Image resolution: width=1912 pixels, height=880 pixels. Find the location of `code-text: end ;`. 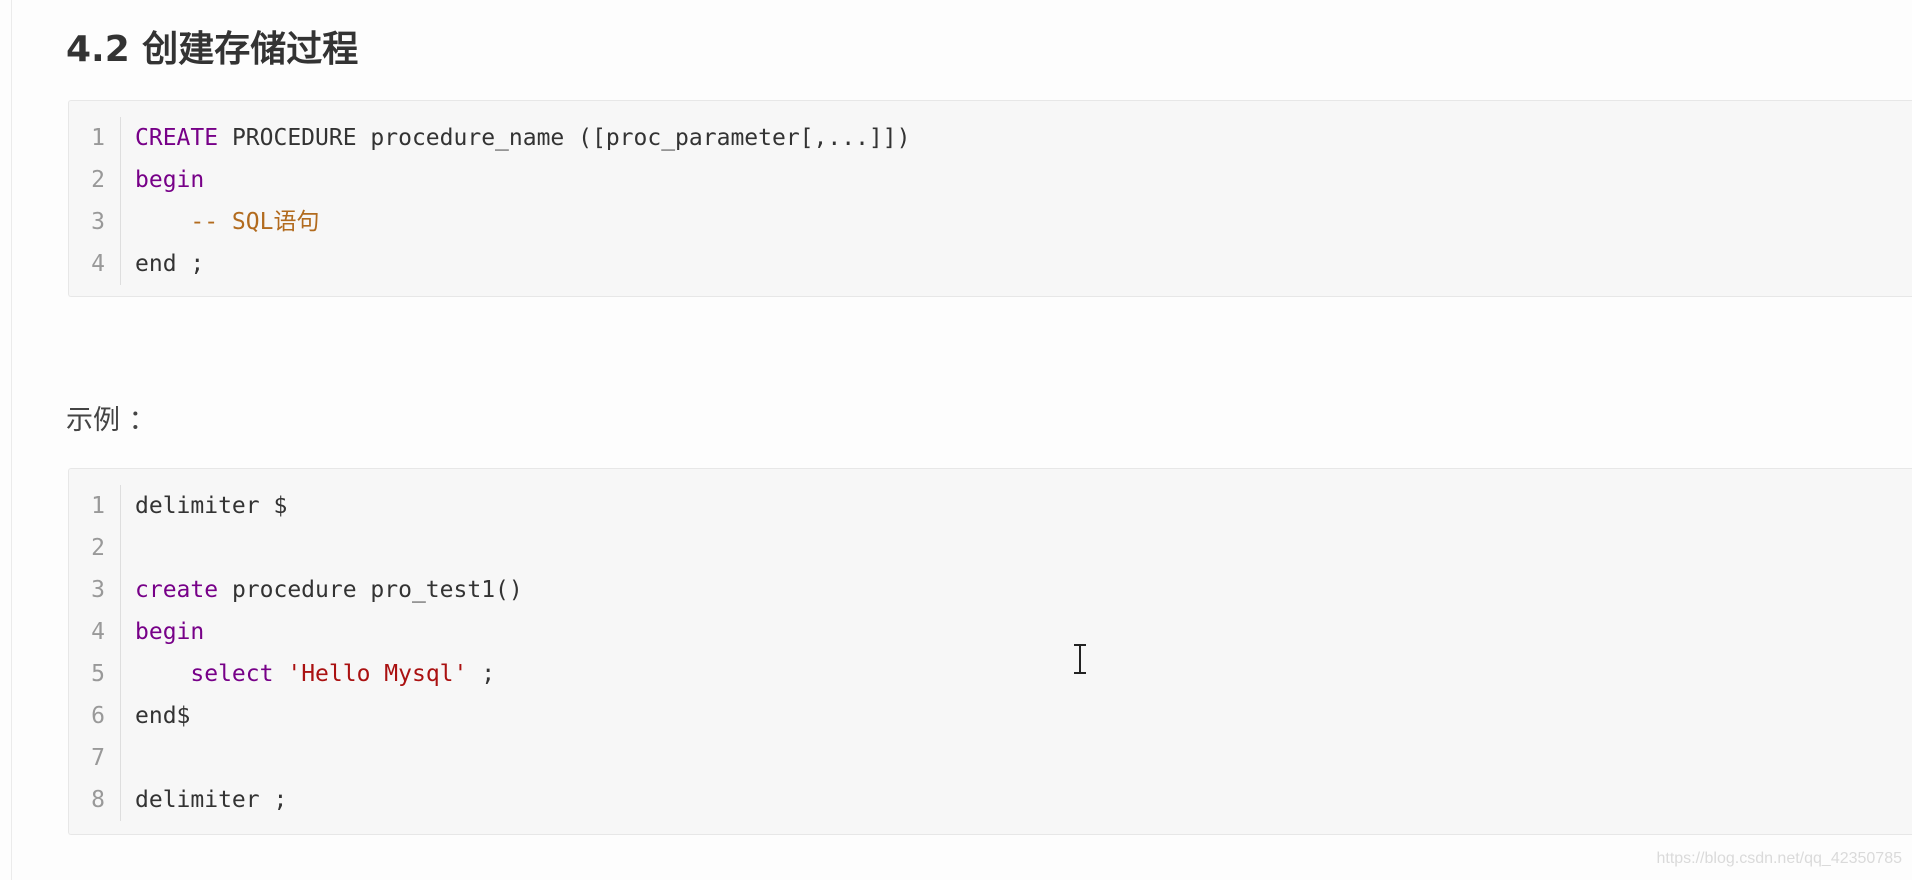

code-text: end ; is located at coordinates (169, 264).